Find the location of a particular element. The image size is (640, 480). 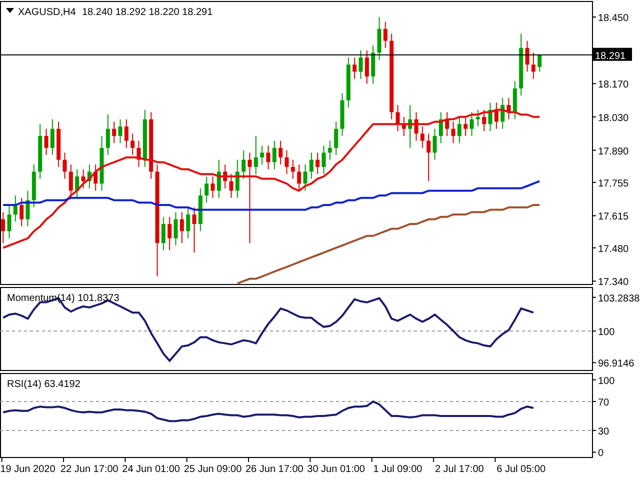

axis-label: 18.450 is located at coordinates (613, 18).